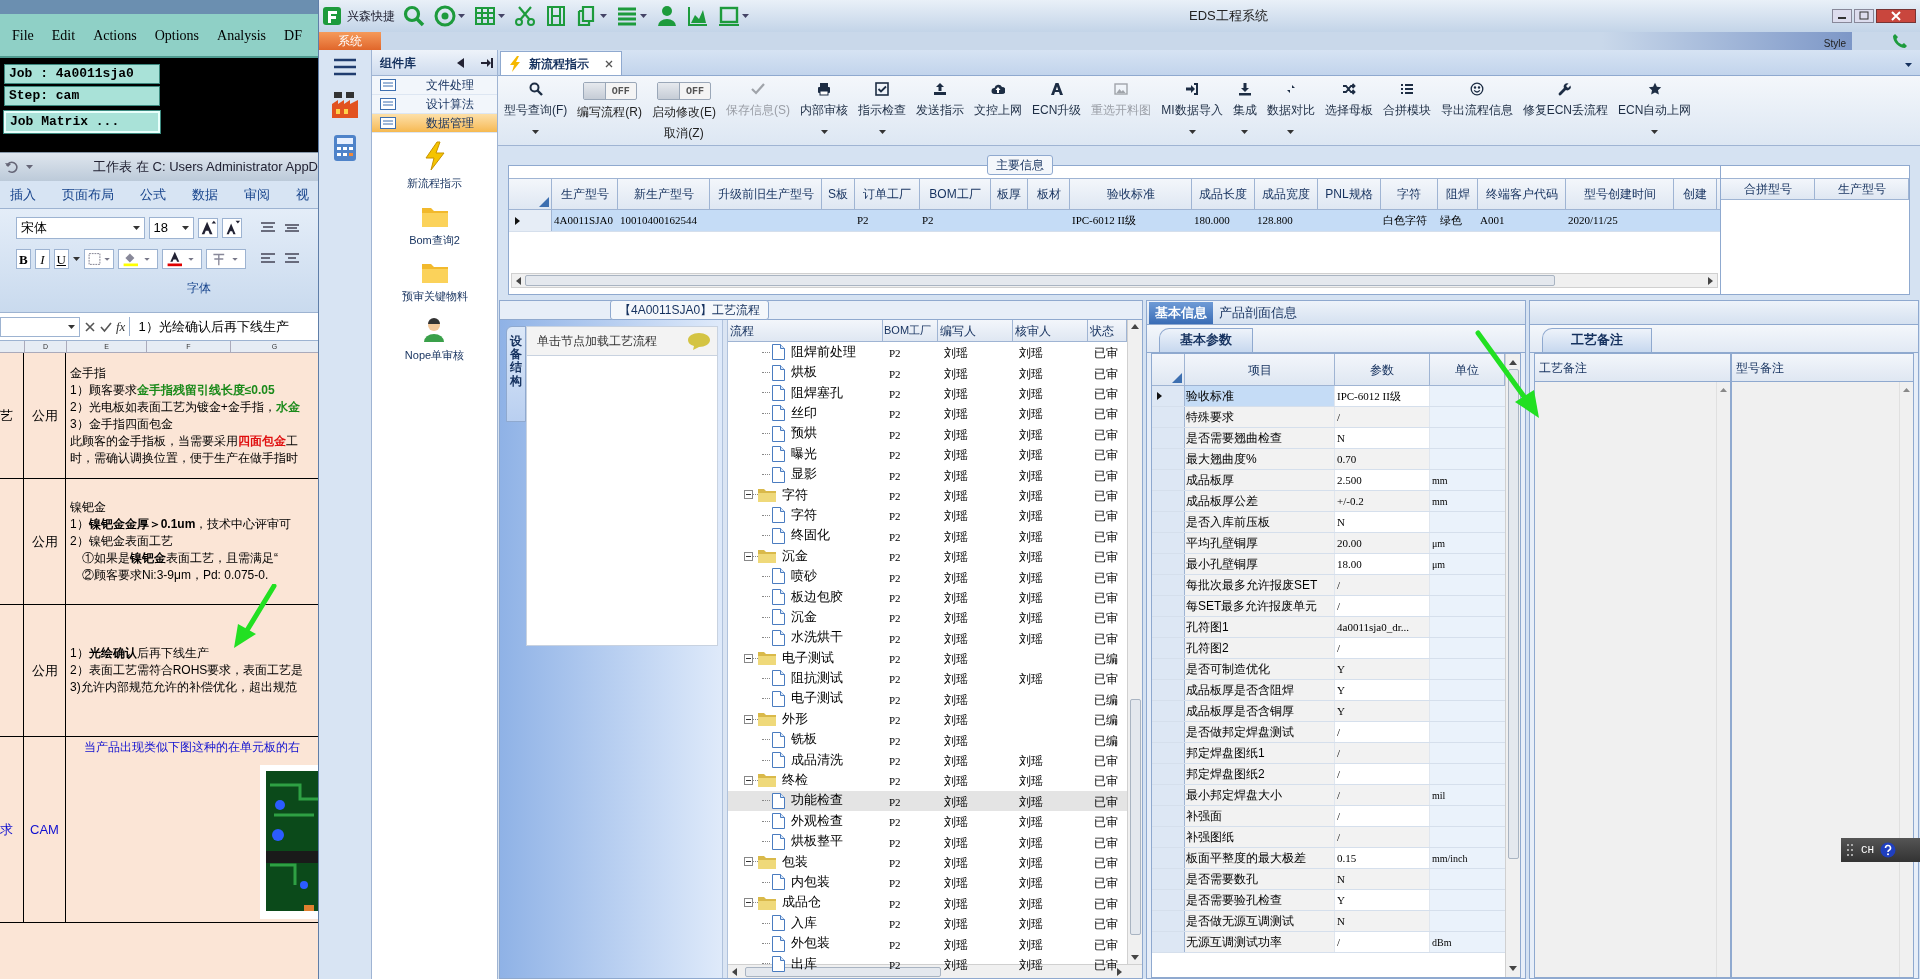 Image resolution: width=1920 pixels, height=979 pixels. I want to click on tree-row: 终检 P2 刘瑶 刘瑶 已审, so click(927, 780).